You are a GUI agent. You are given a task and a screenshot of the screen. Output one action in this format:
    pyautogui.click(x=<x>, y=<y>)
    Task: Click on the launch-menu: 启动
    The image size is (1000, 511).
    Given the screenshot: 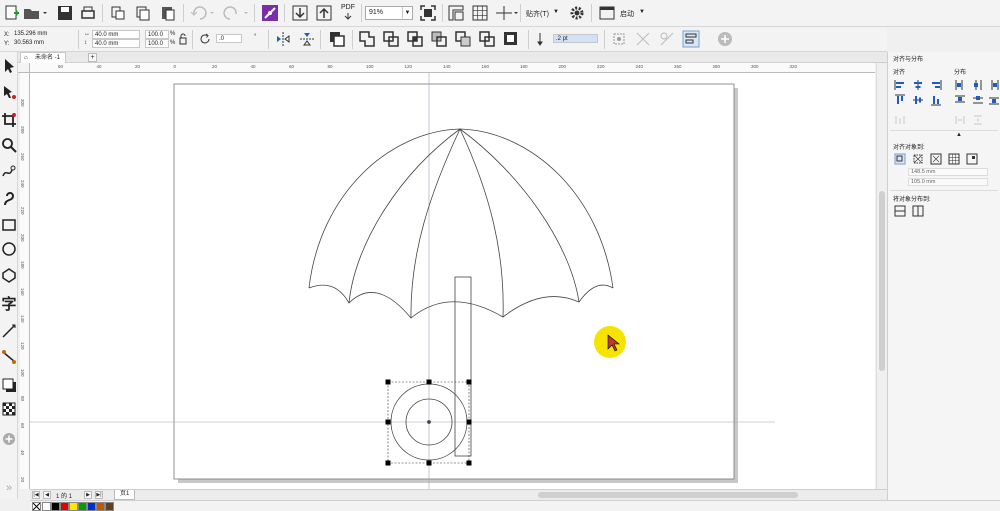 What is the action you would take?
    pyautogui.click(x=627, y=14)
    